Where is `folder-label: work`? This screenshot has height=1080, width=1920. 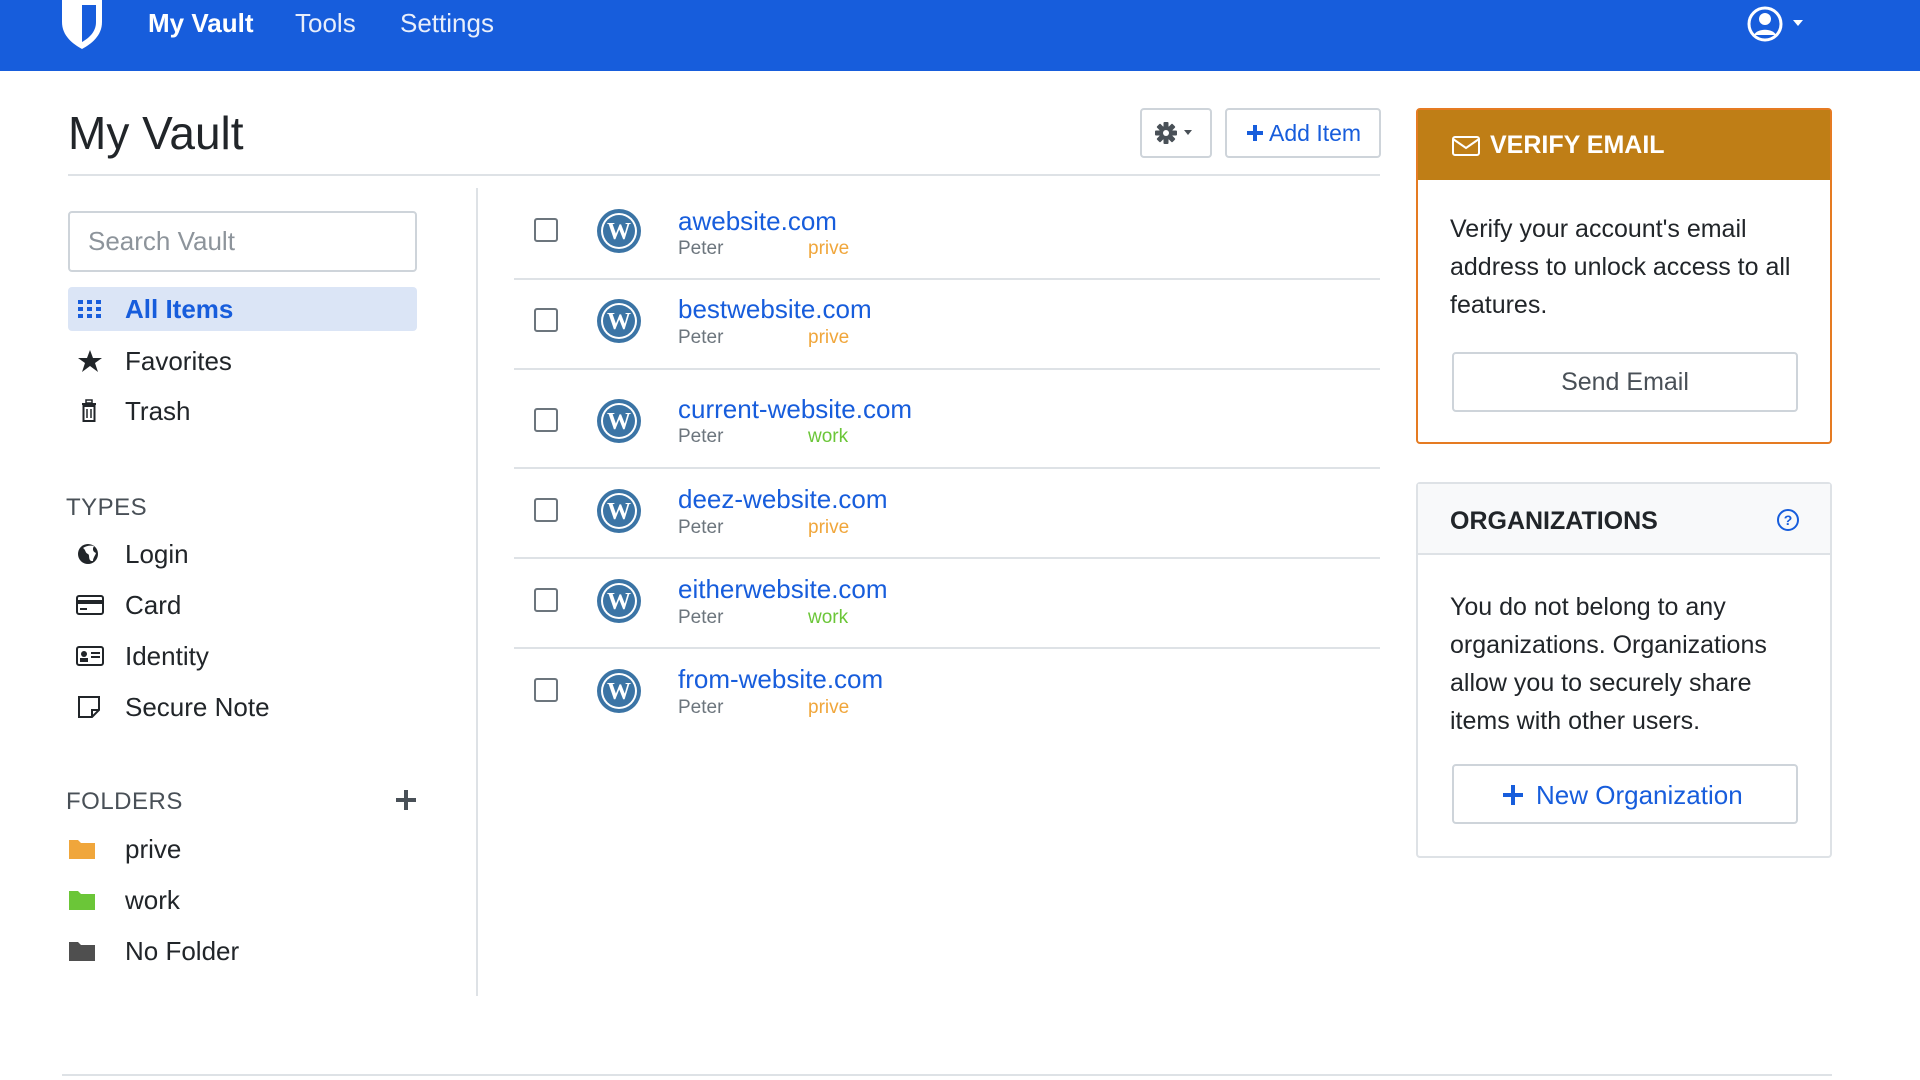 folder-label: work is located at coordinates (152, 900).